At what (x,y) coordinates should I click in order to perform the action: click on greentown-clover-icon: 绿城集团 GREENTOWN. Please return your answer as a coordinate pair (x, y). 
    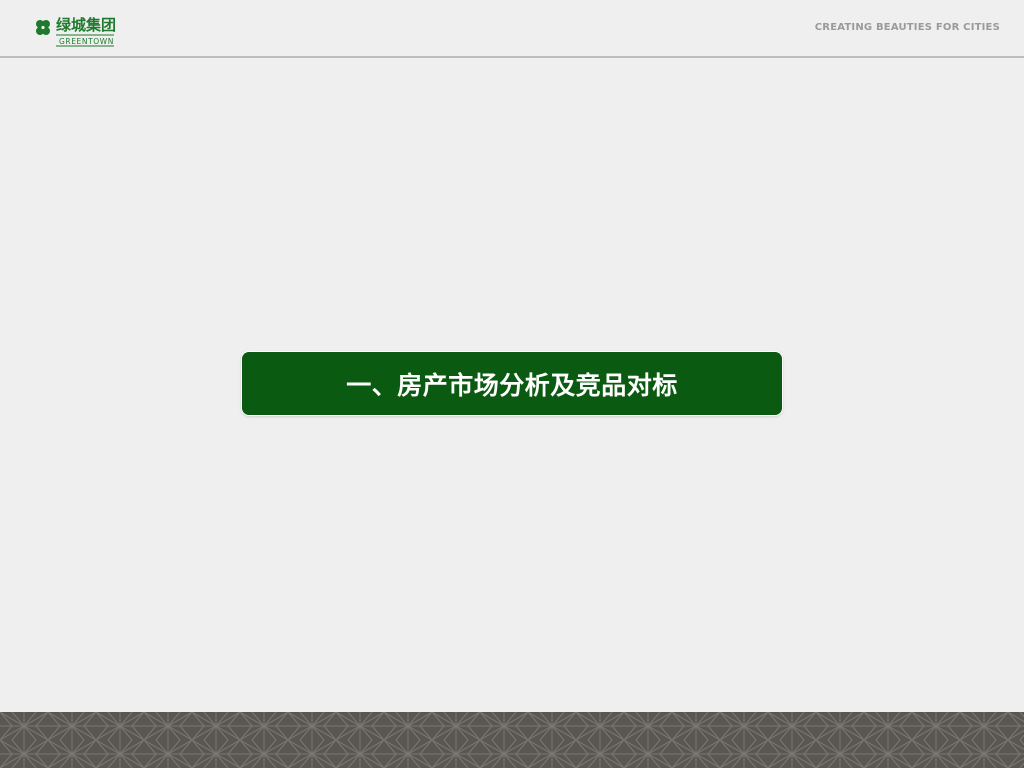
    Looking at the image, I should click on (68, 30).